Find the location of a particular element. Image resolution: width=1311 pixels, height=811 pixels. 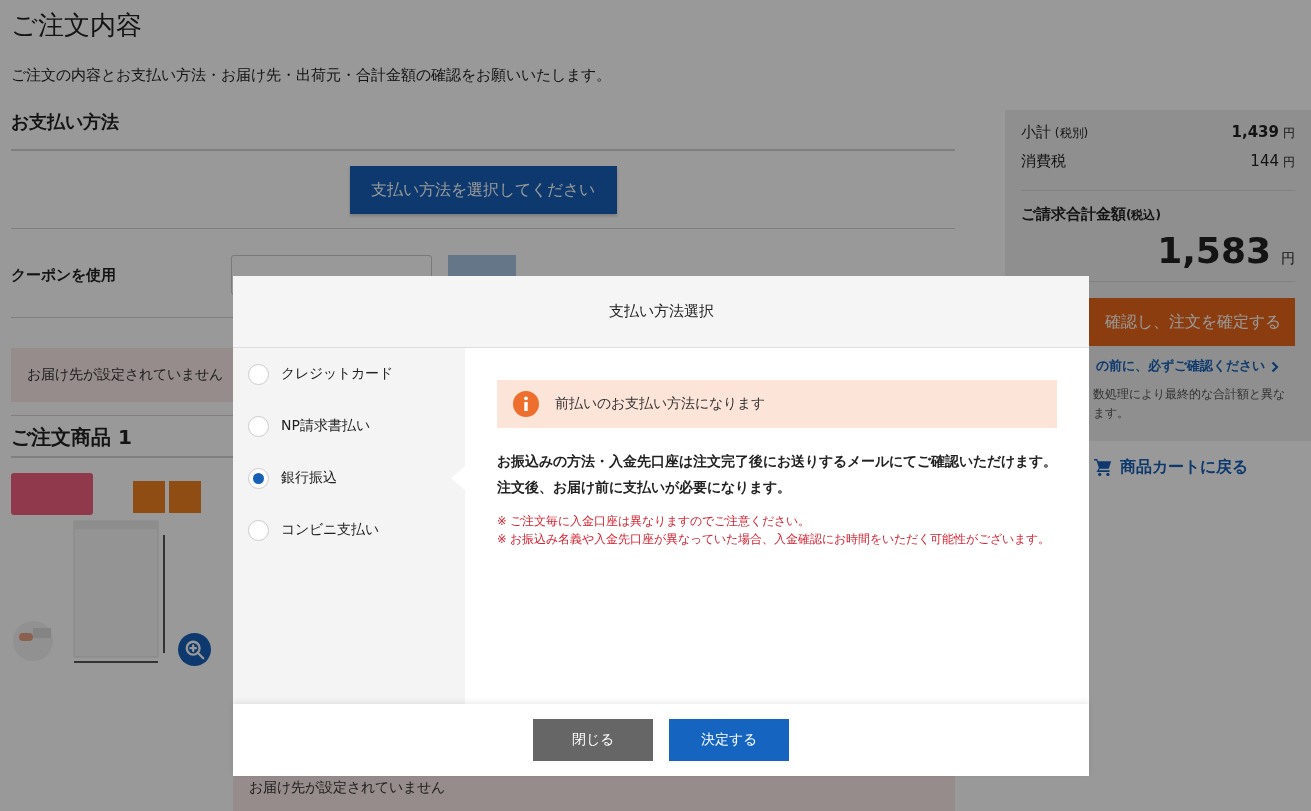

zoom-in-icon is located at coordinates (194, 649).